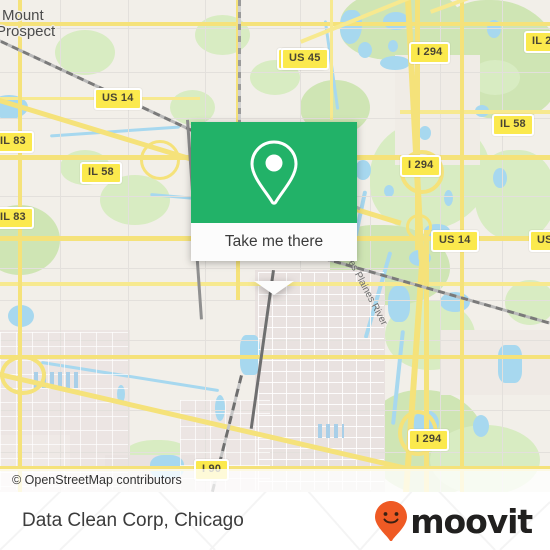 The height and width of the screenshot is (550, 550). Describe the element at coordinates (17, 142) in the screenshot. I see `shield-il-83-upper: IL 83` at that location.